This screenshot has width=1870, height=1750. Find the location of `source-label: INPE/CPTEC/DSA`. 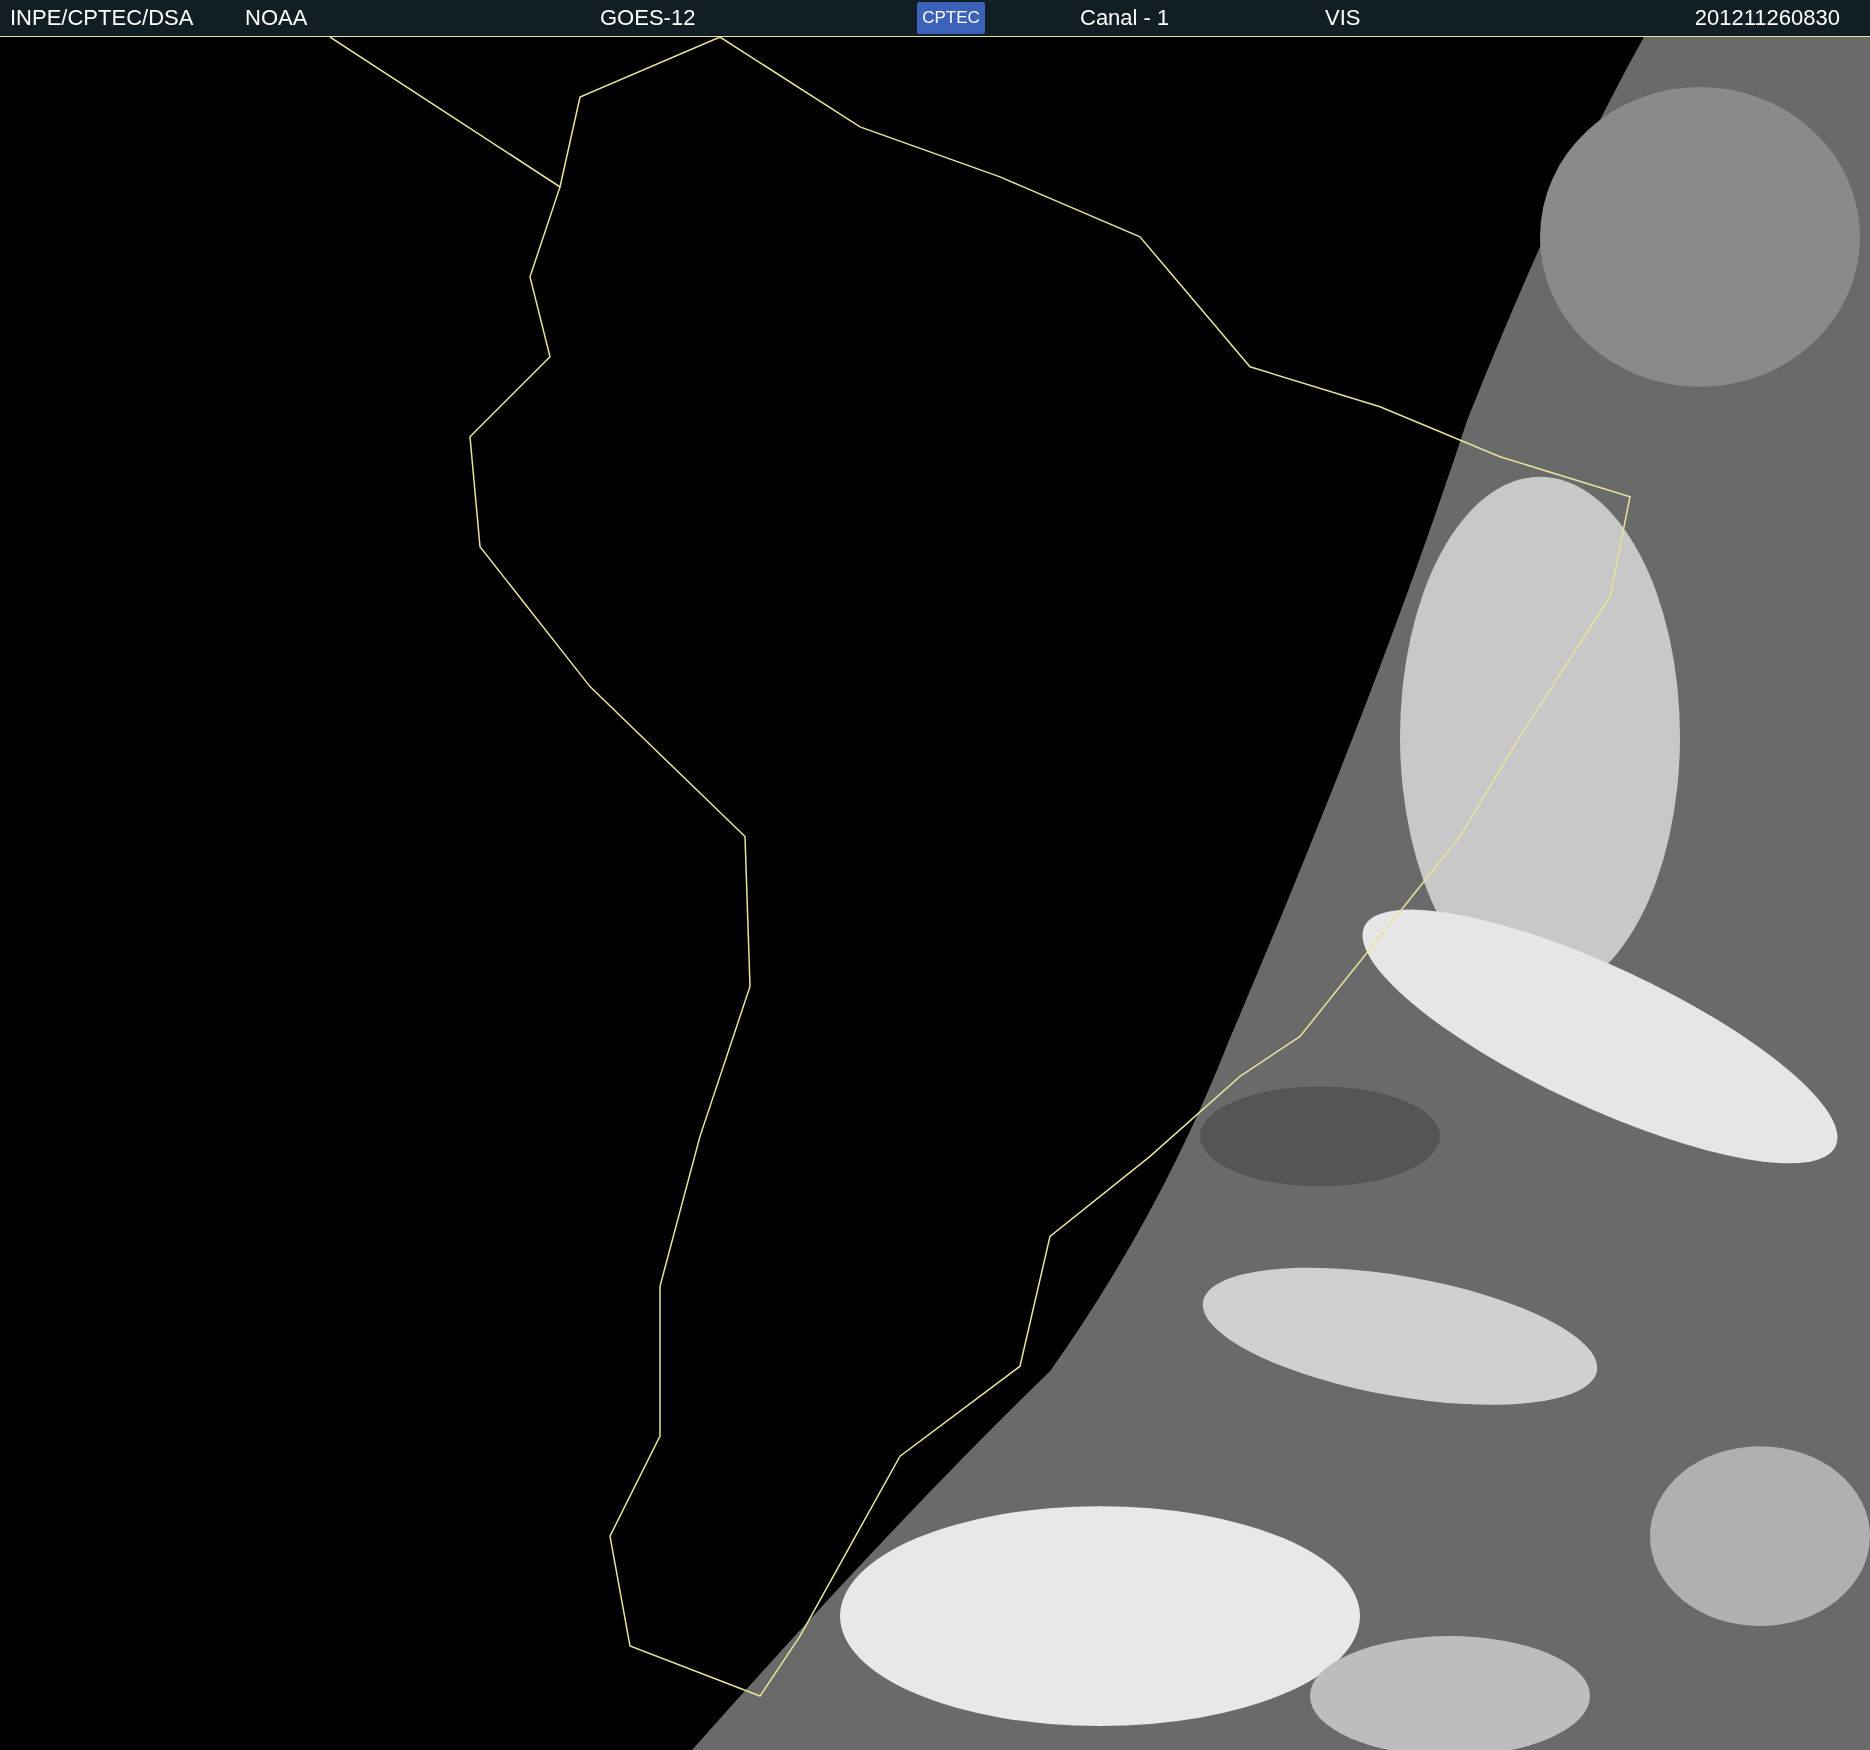

source-label: INPE/CPTEC/DSA is located at coordinates (102, 18).